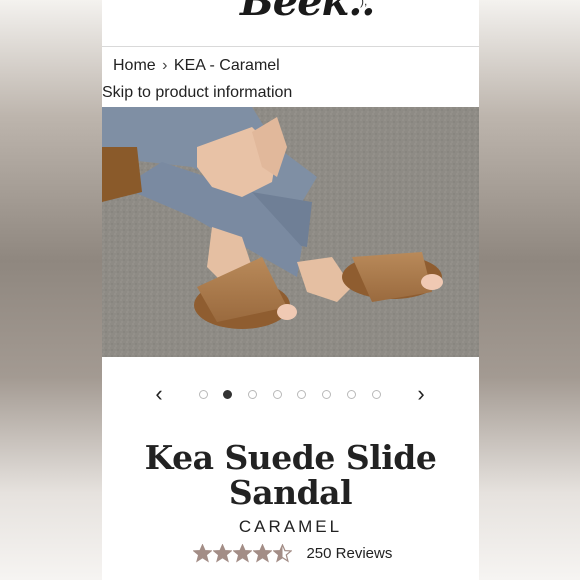  Describe the element at coordinates (363, 4) in the screenshot. I see `header-icon: ),` at that location.